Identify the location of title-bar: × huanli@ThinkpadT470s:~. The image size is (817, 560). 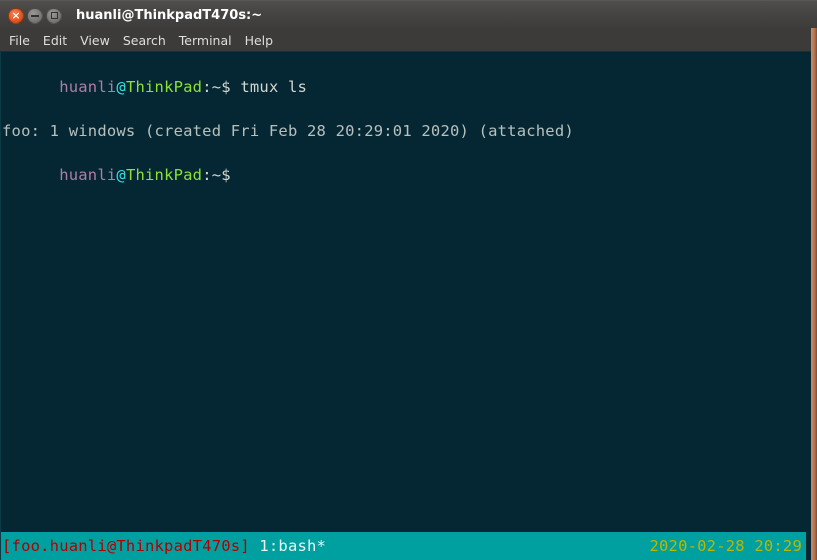
(408, 15).